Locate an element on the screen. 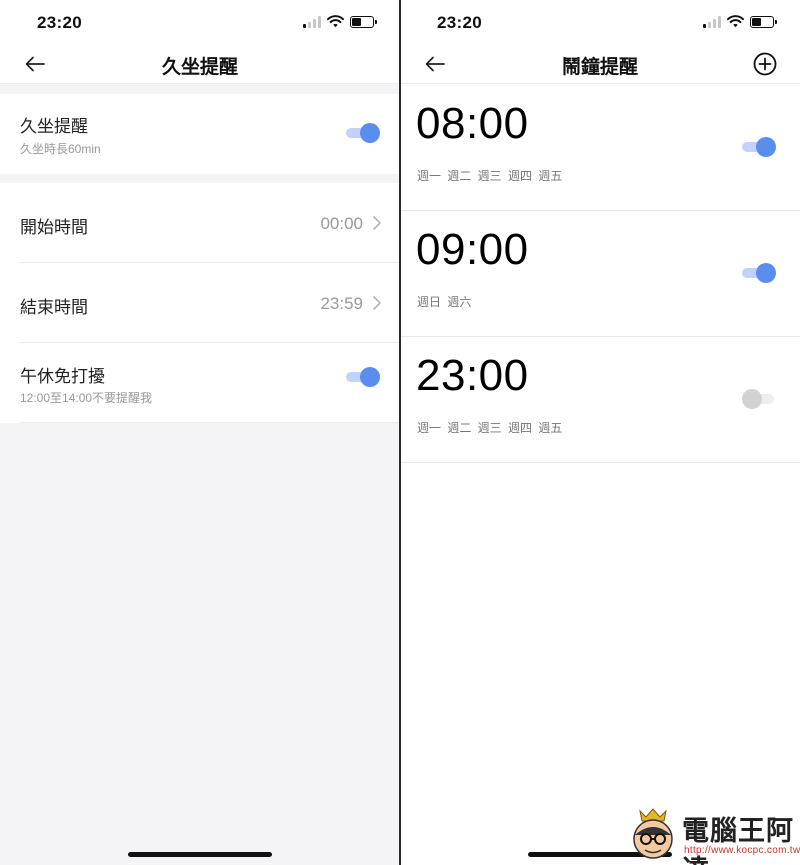 This screenshot has width=800, height=865. start-time-label: 開始時間 is located at coordinates (54, 227).